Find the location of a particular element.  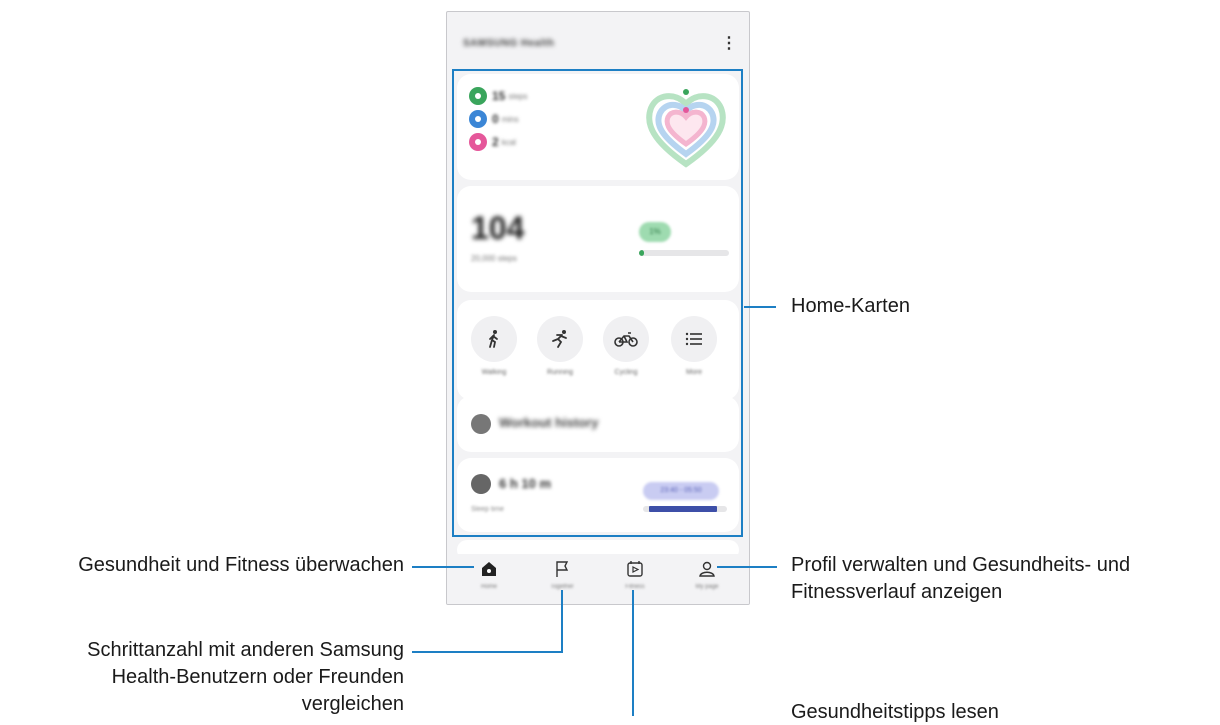

steps-progress-fill is located at coordinates (641, 253).